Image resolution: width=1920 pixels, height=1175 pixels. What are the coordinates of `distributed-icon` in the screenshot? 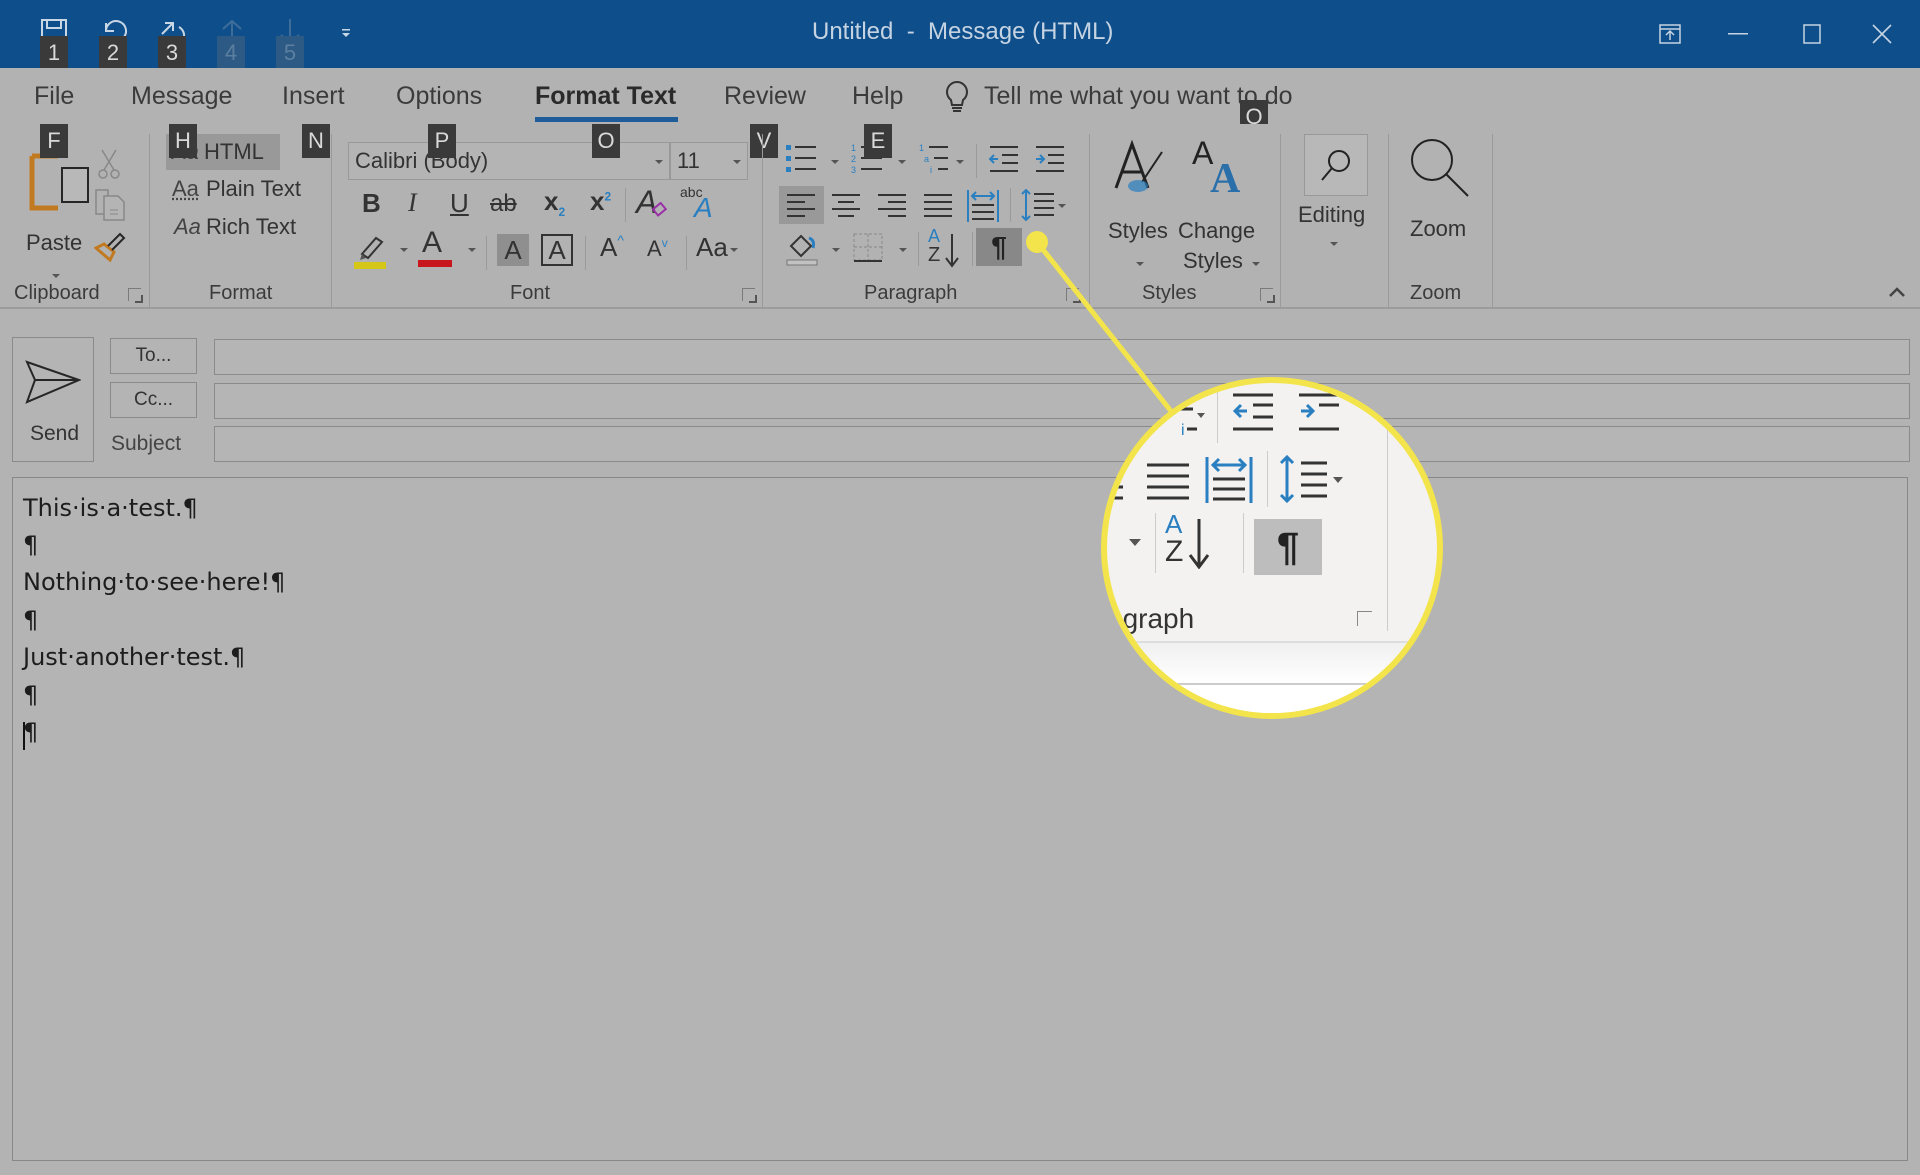 It's located at (983, 206).